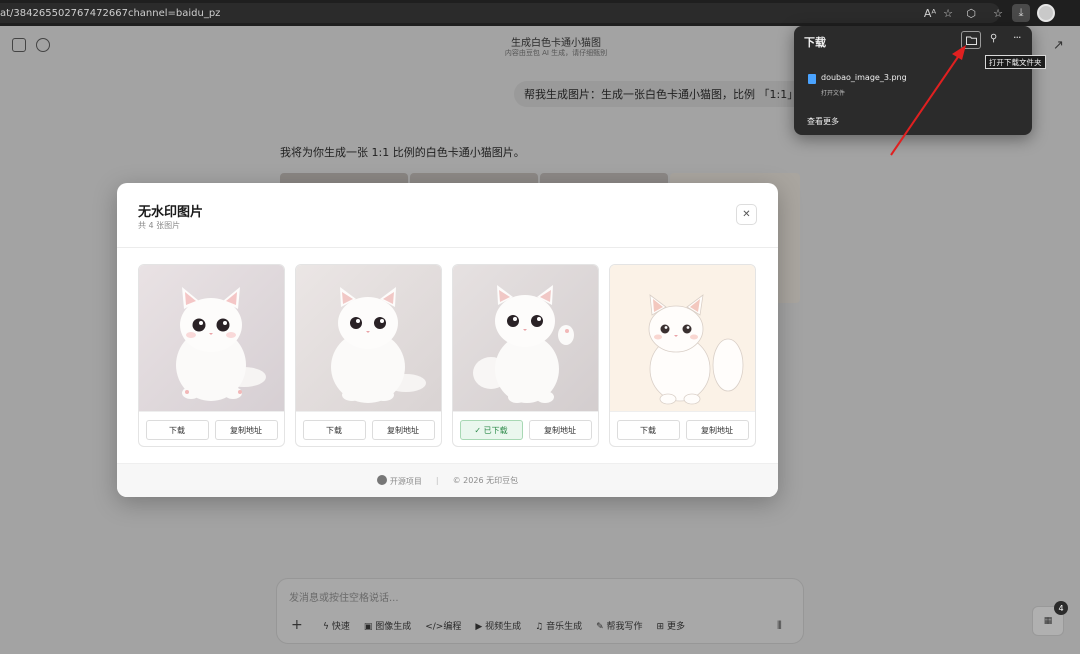 The image size is (1080, 654). I want to click on modal-subtitle: 共 4 张图片, so click(159, 225).